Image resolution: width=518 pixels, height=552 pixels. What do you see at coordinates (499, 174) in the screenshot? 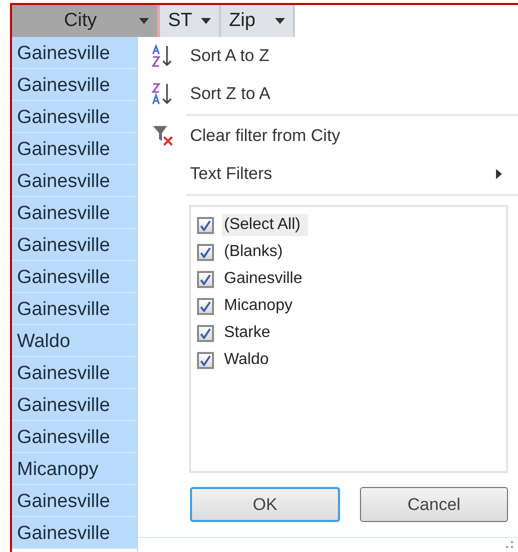
I see `submenu-arrow-icon` at bounding box center [499, 174].